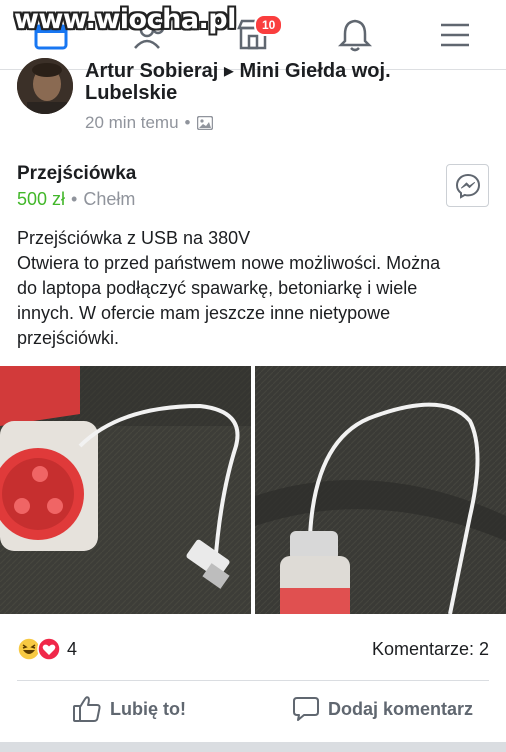  Describe the element at coordinates (306, 709) in the screenshot. I see `comment-icon` at that location.